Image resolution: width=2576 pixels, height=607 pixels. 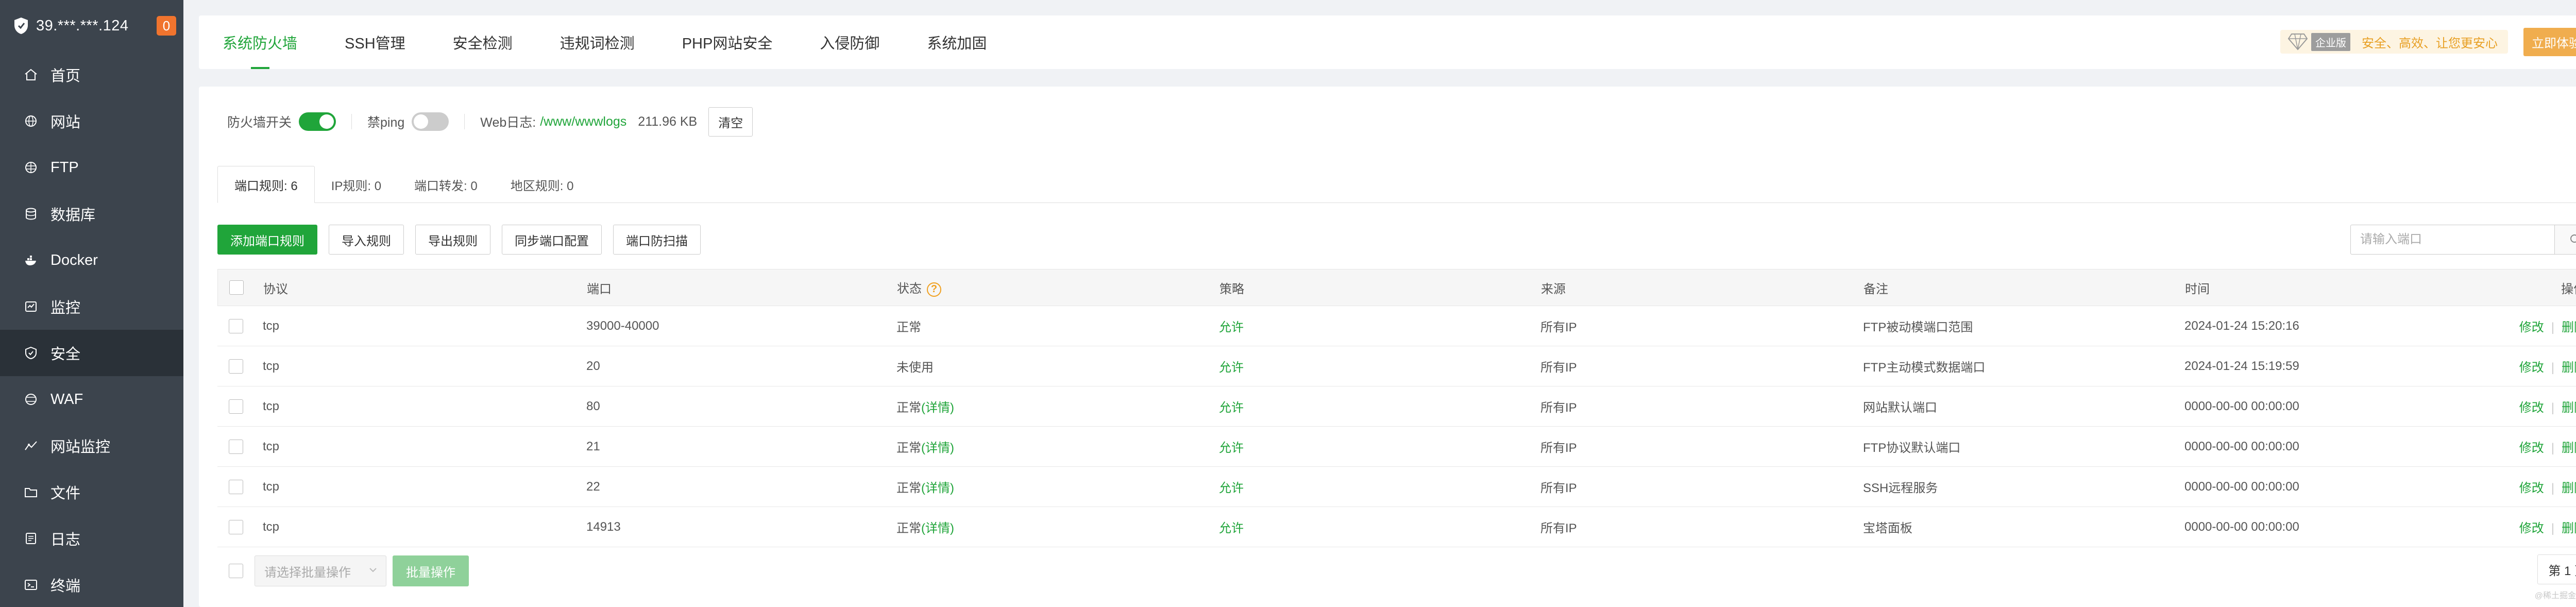 What do you see at coordinates (2556, 569) in the screenshot?
I see `page-indicator: 第 1 页` at bounding box center [2556, 569].